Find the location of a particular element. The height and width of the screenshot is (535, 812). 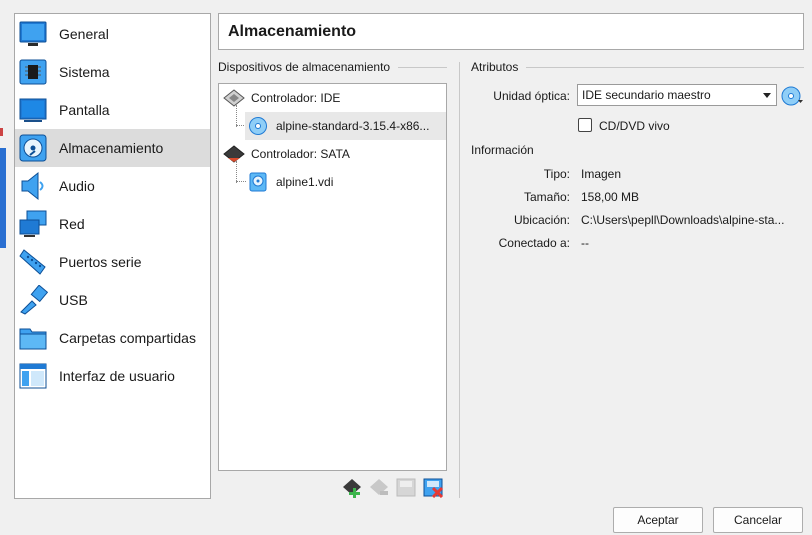

serial-port-icon is located at coordinates (33, 262).